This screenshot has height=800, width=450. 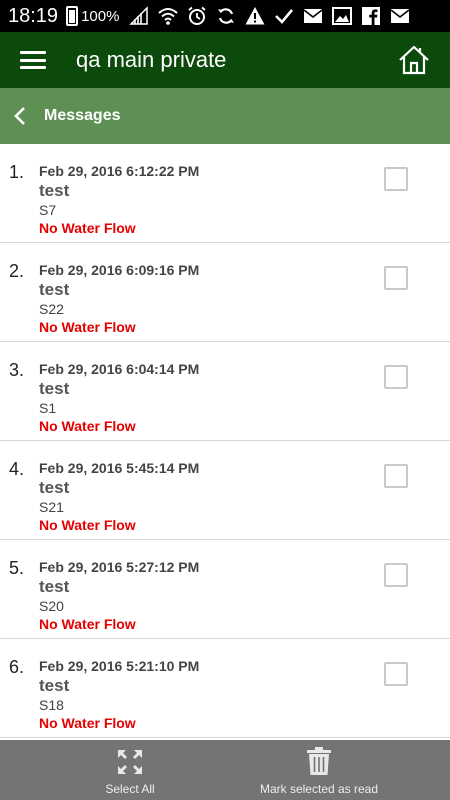 I want to click on app-title: qa main private, so click(x=151, y=59).